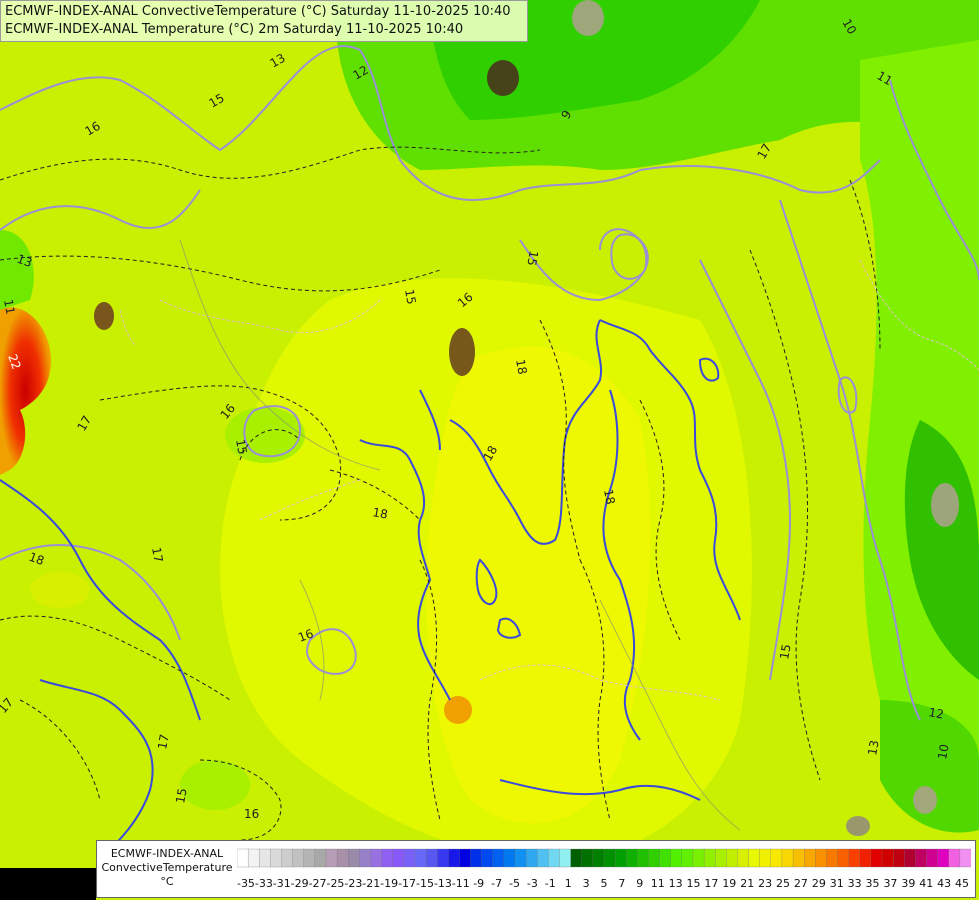 The image size is (979, 900). I want to click on legend-tick-label: -3, so click(532, 883).